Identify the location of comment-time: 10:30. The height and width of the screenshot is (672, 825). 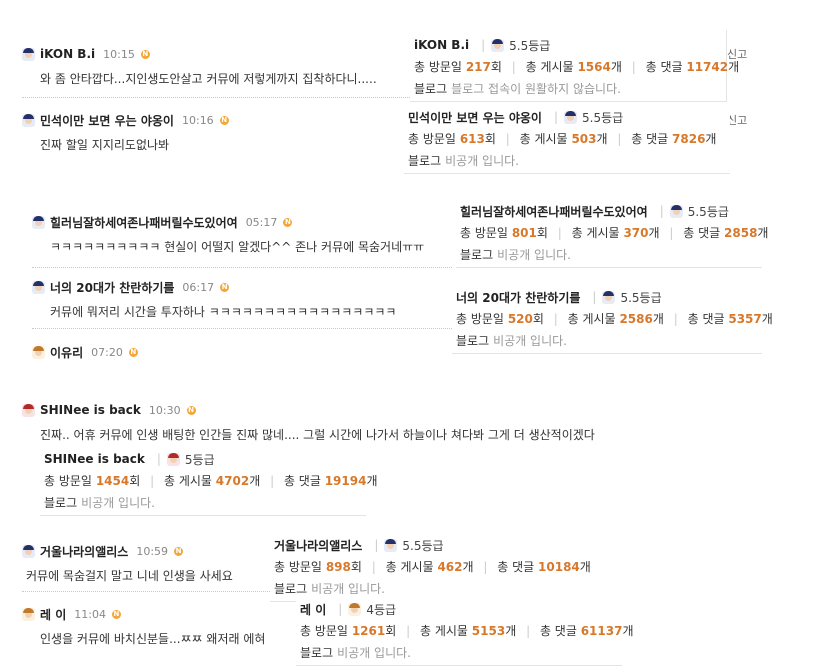
(164, 410).